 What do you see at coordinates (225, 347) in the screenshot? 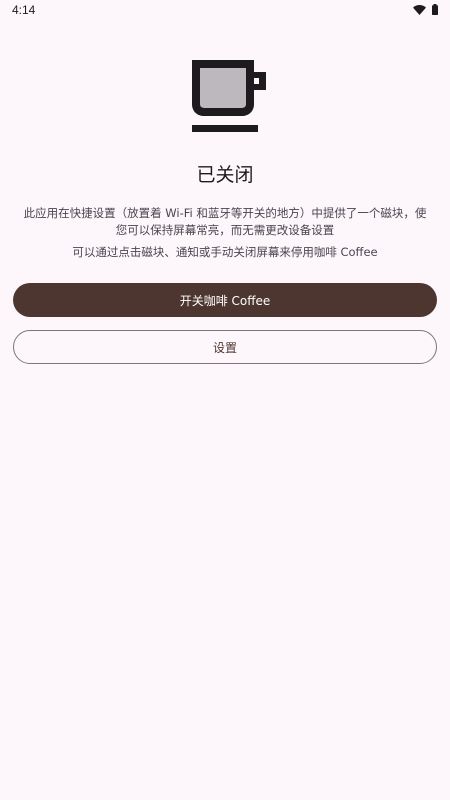
I see `settings-button: 设置` at bounding box center [225, 347].